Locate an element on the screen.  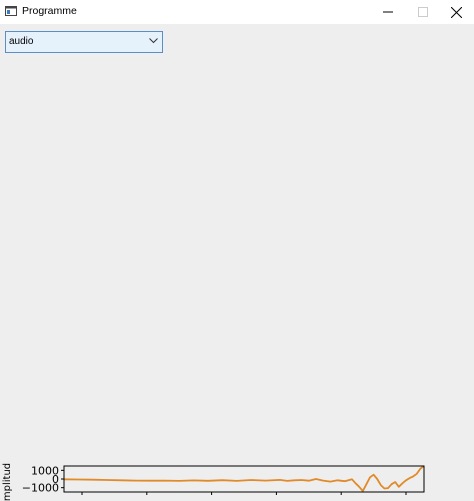
y-axis-label: mplitud is located at coordinates (7, 482).